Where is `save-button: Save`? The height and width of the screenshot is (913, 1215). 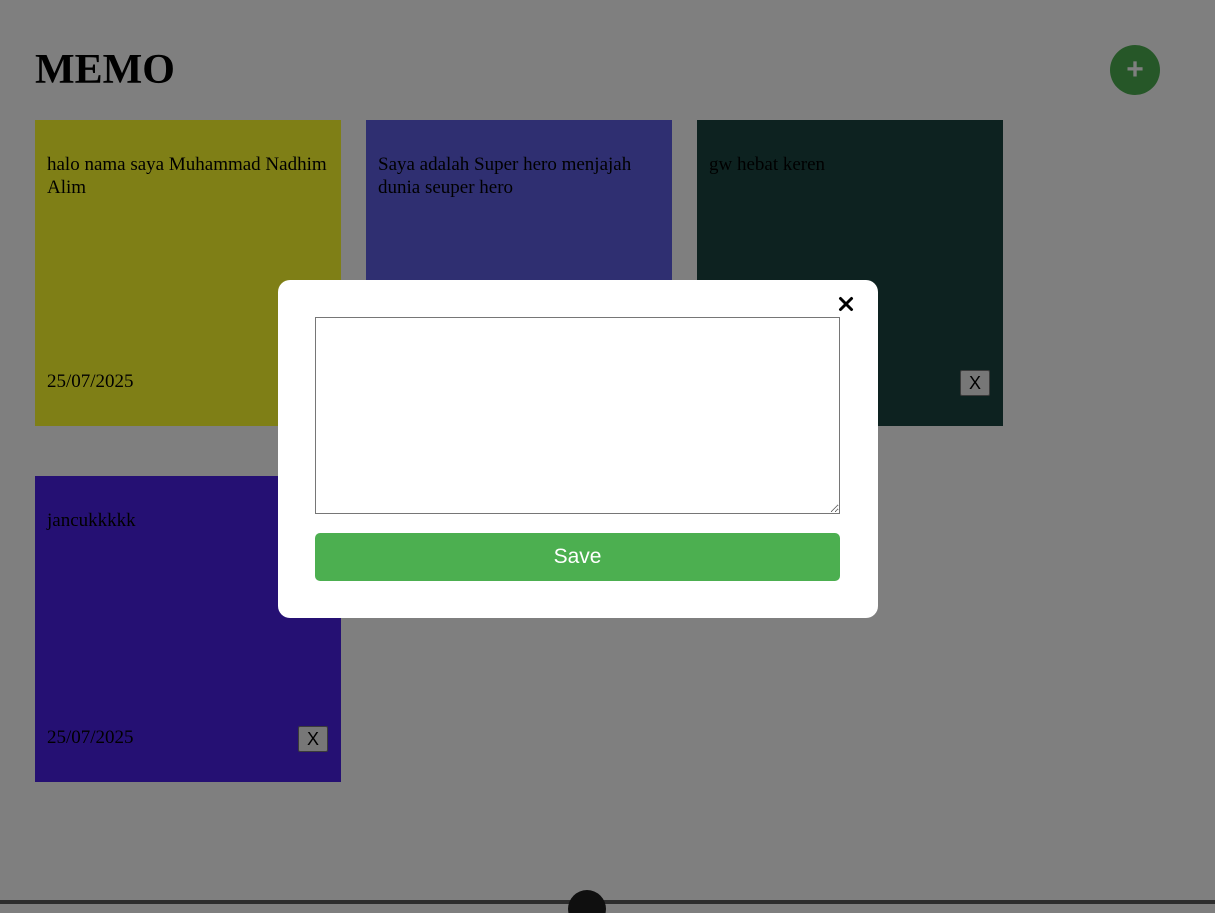
save-button: Save is located at coordinates (577, 557).